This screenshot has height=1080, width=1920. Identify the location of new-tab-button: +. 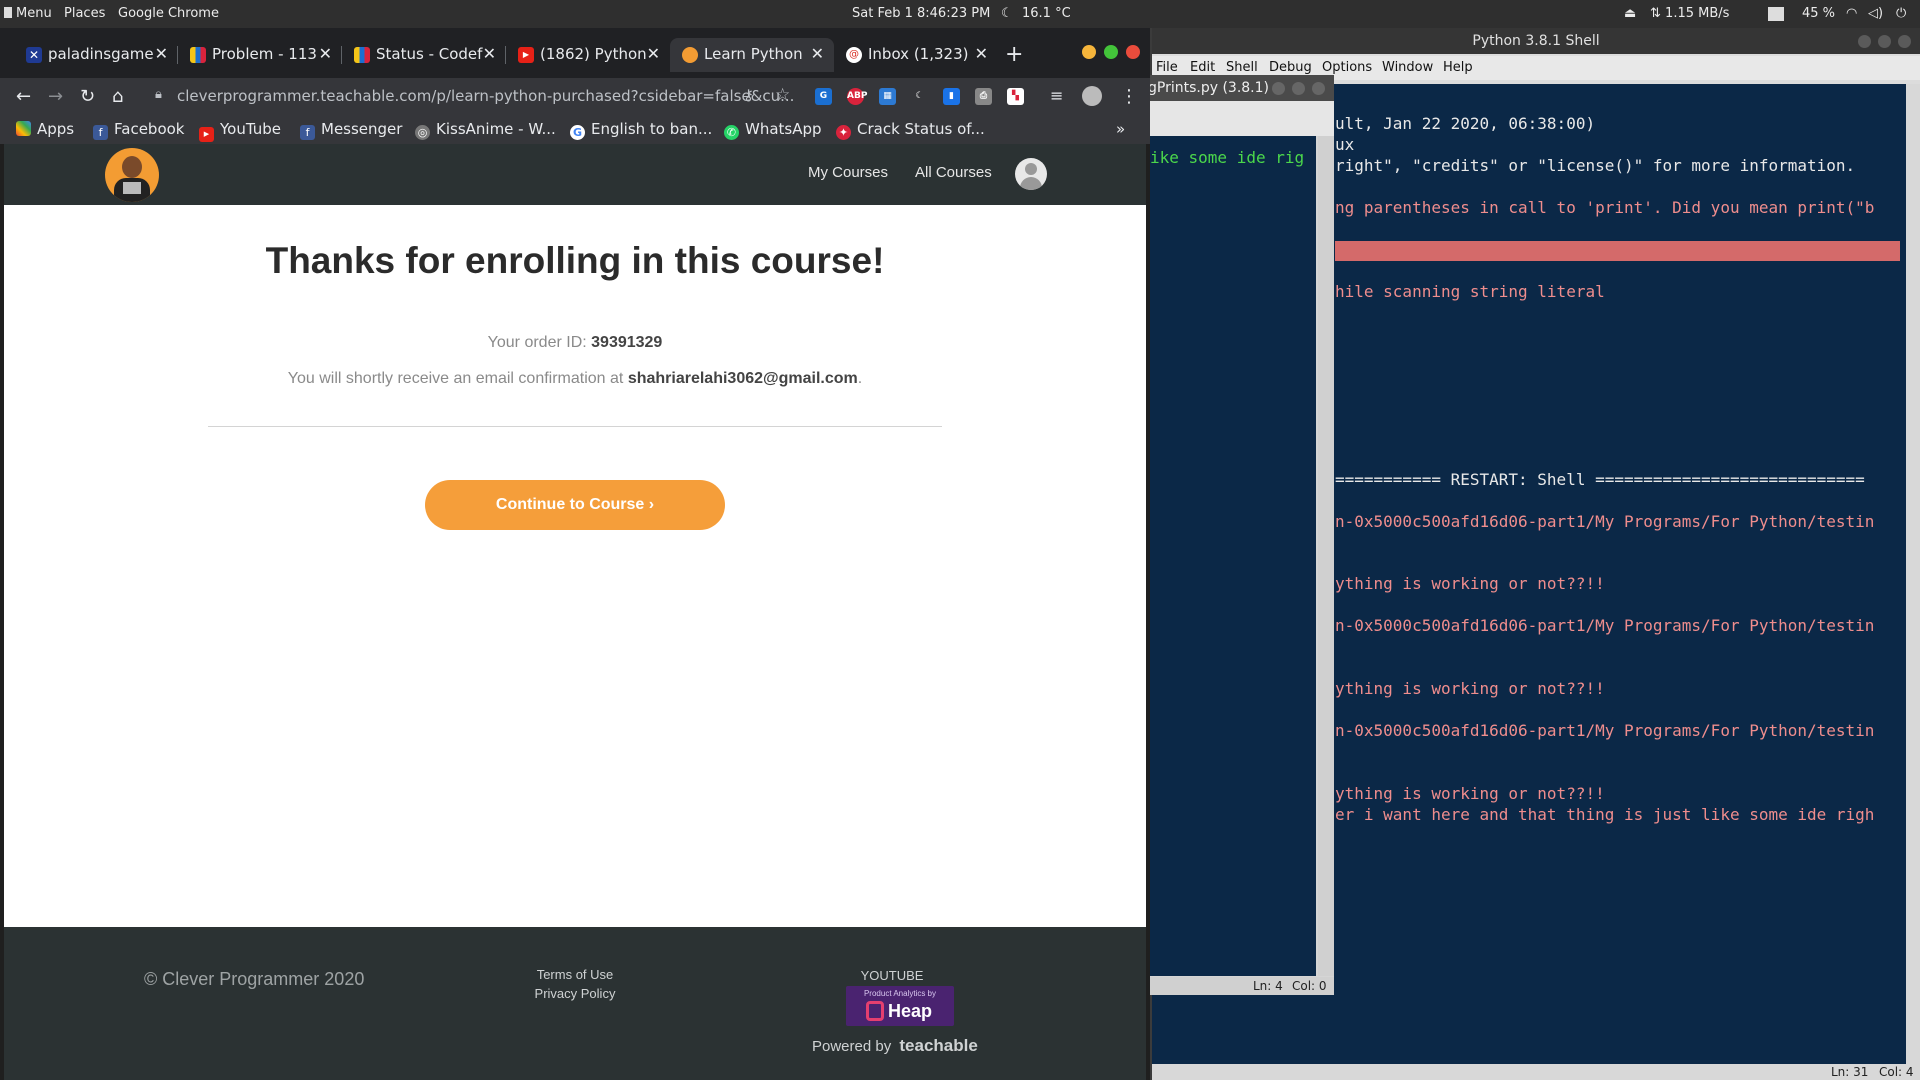
(1014, 54).